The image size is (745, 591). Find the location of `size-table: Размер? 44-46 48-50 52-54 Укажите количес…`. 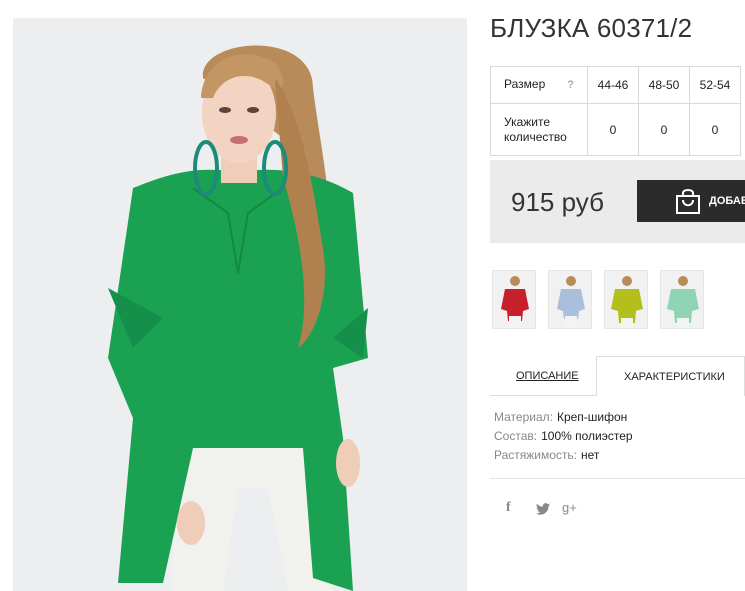

size-table: Размер? 44-46 48-50 52-54 Укажите количес… is located at coordinates (615, 111).